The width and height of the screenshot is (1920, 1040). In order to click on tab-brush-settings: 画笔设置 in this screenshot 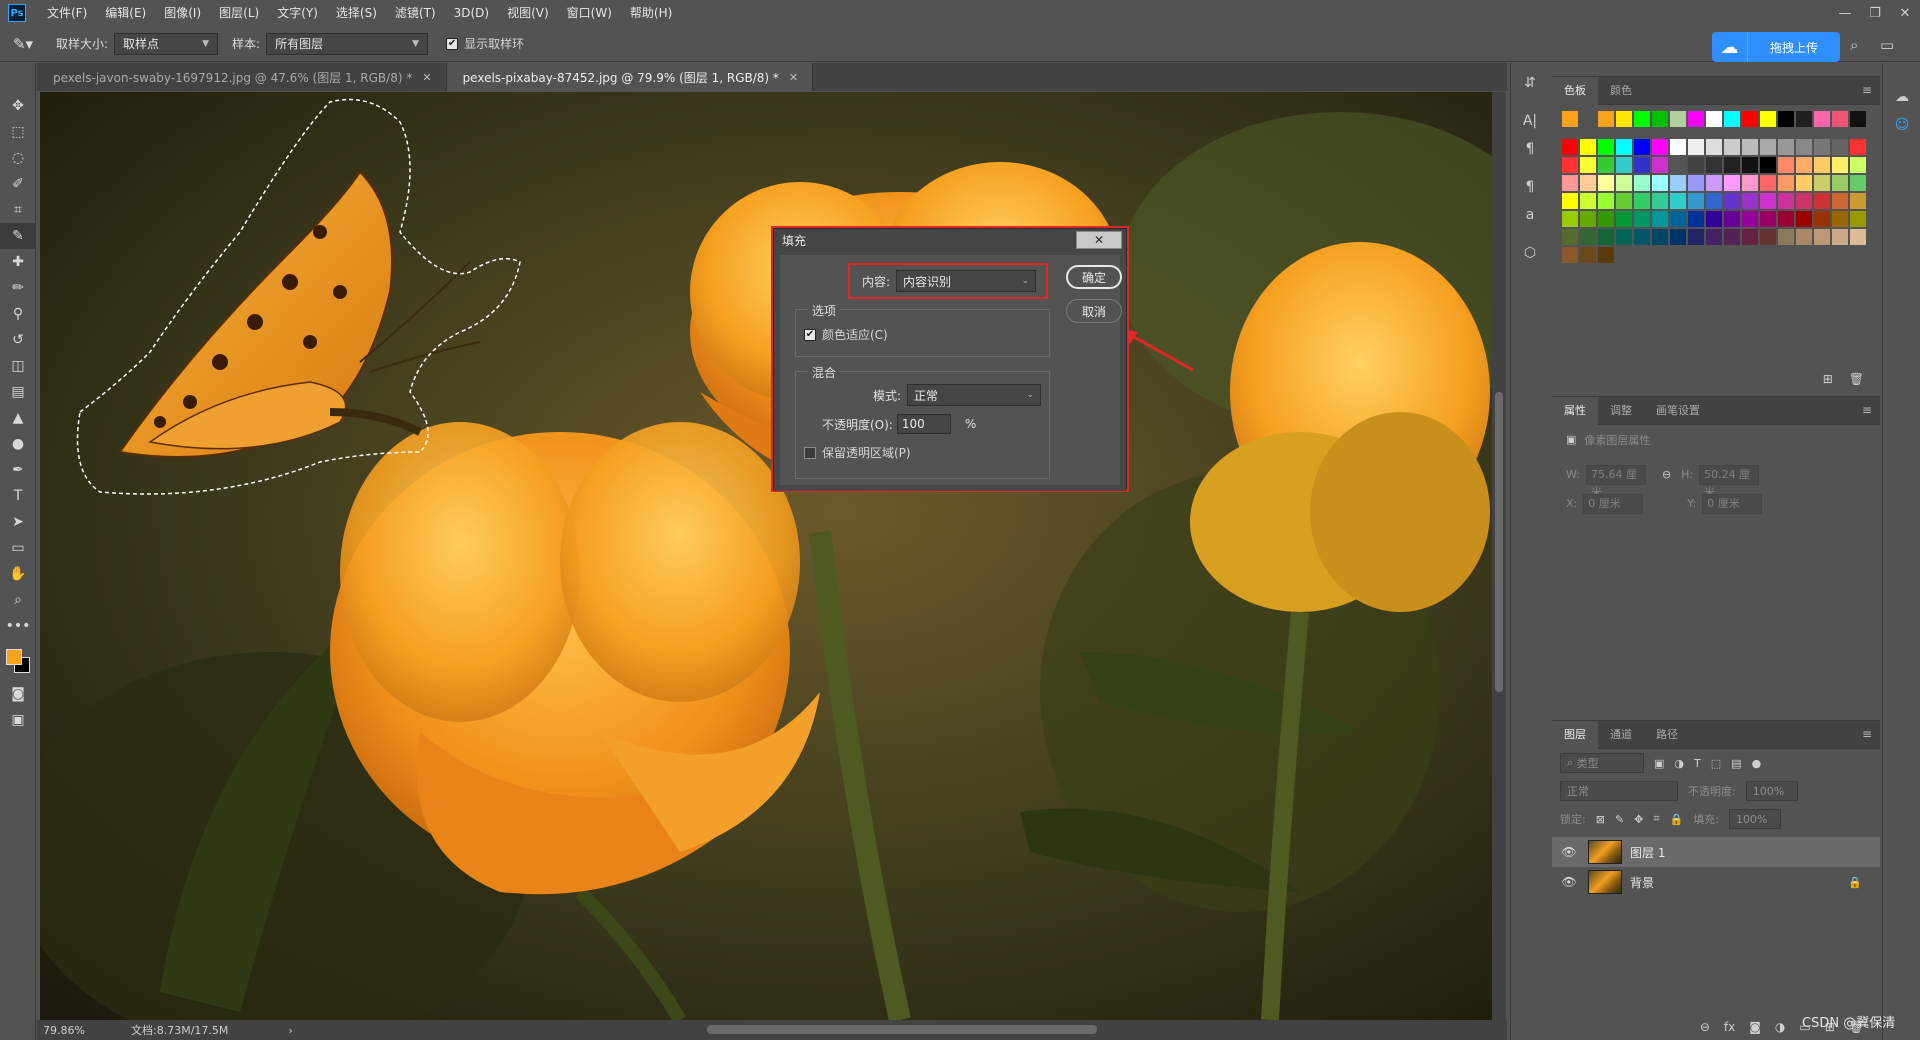, I will do `click(1678, 411)`.